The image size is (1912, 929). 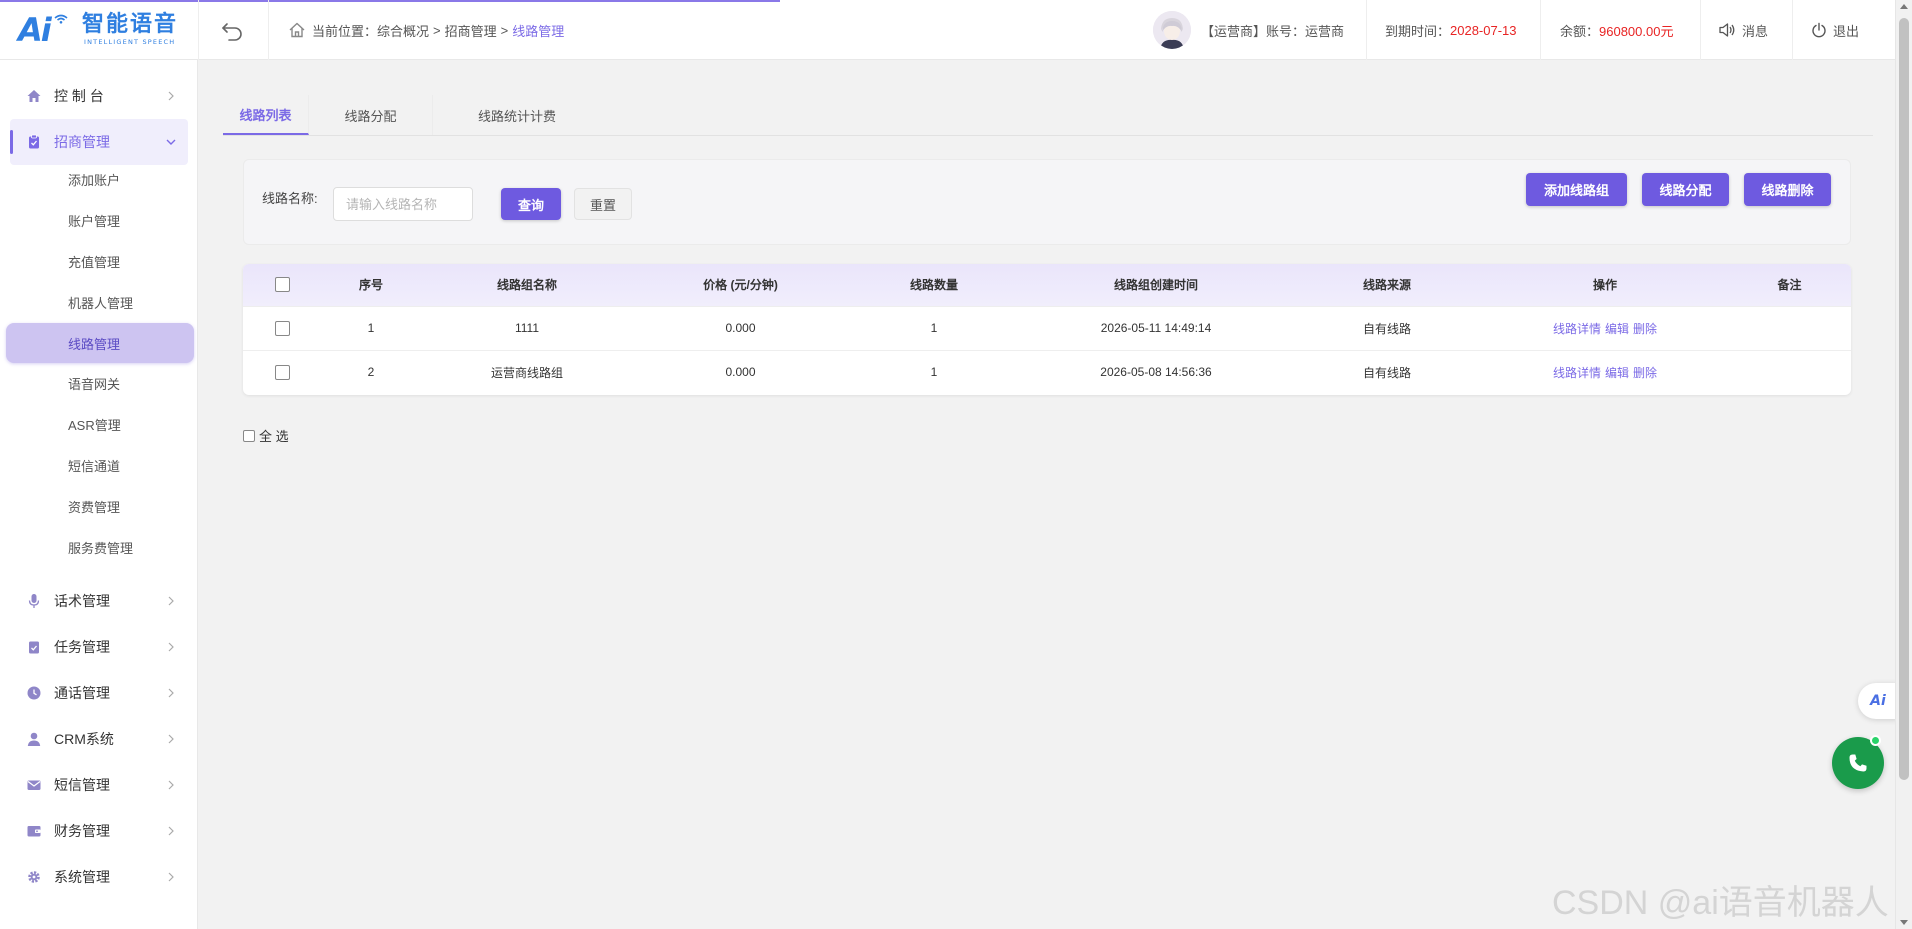 I want to click on select-all-checkbox, so click(x=249, y=435).